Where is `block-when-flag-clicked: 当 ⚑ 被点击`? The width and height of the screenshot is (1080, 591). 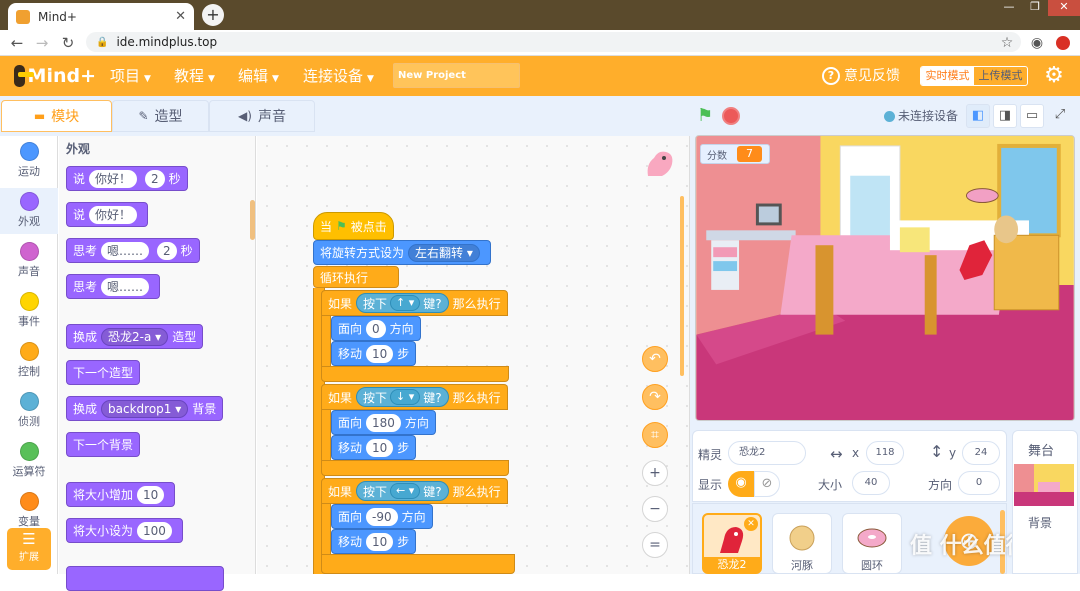
block-when-flag-clicked: 当 ⚑ 被点击 is located at coordinates (353, 226).